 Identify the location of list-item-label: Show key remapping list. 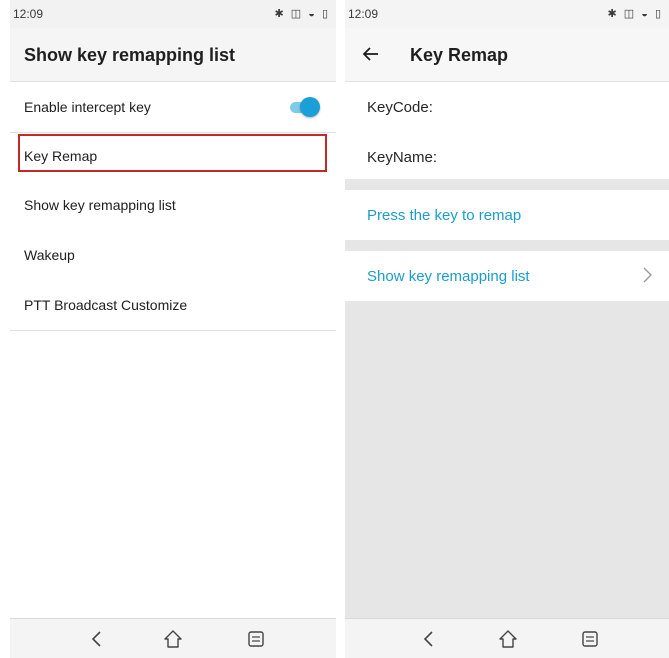
(100, 205).